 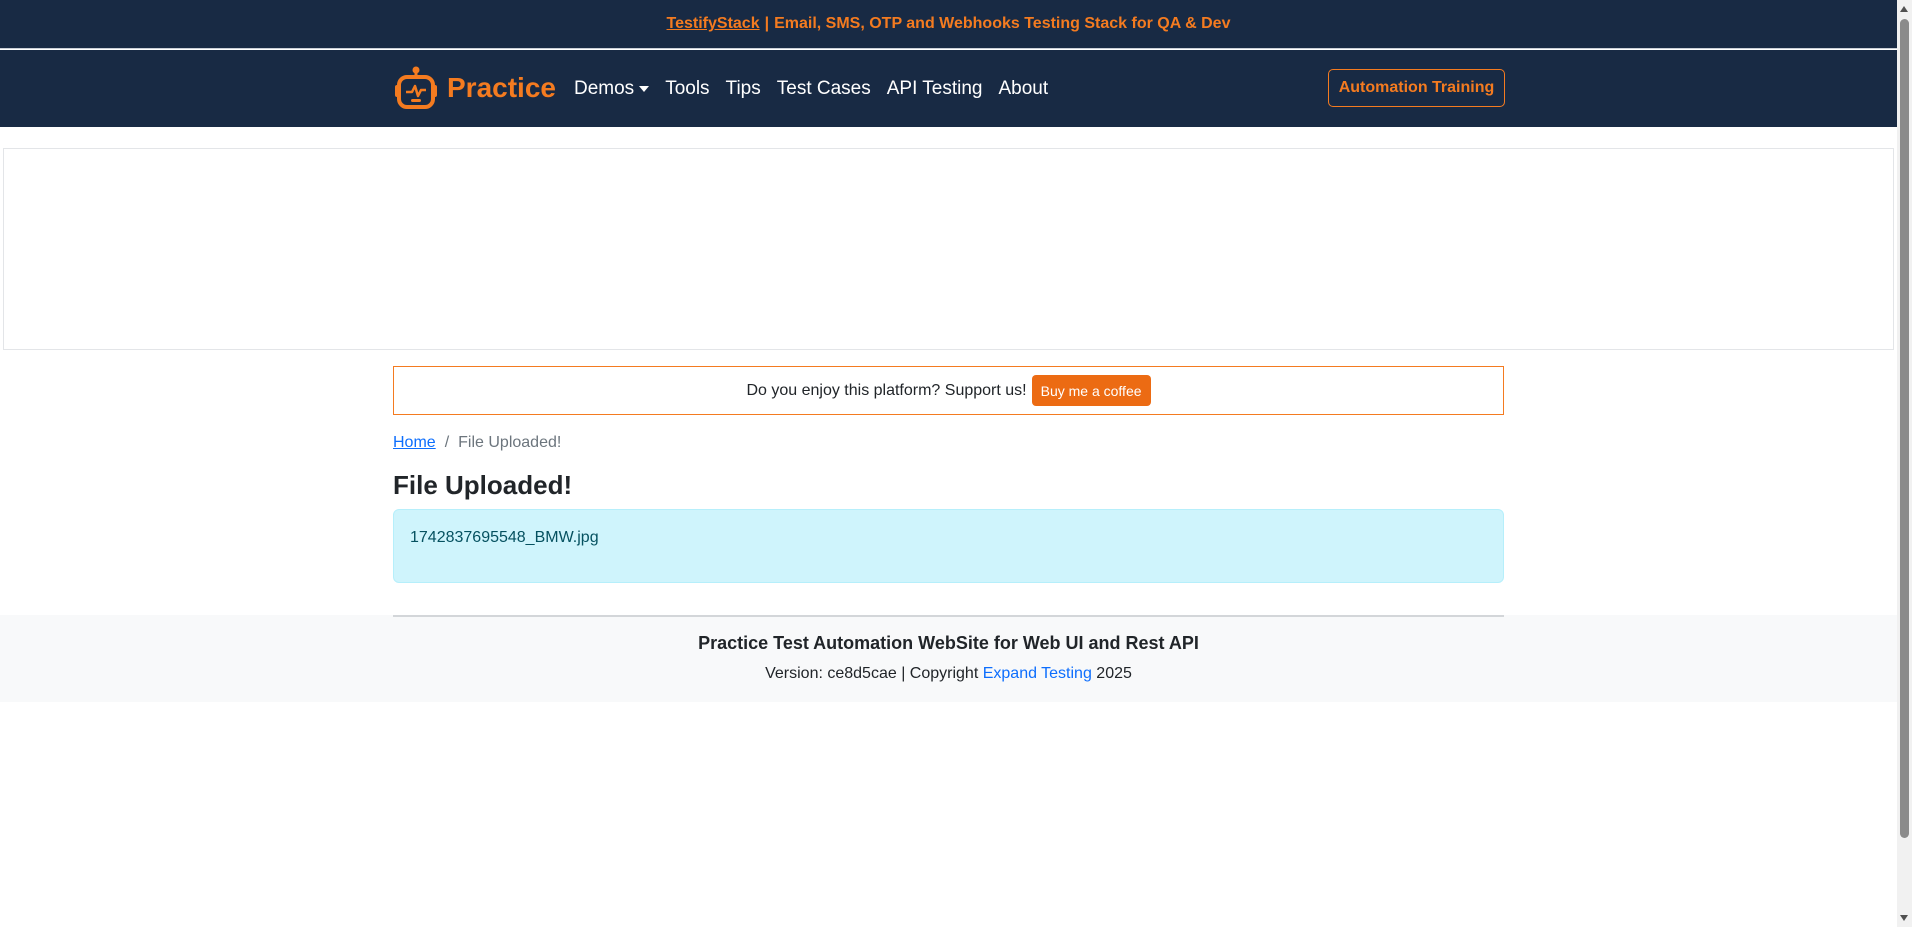 I want to click on nav-item-demos: Demos, so click(x=612, y=88).